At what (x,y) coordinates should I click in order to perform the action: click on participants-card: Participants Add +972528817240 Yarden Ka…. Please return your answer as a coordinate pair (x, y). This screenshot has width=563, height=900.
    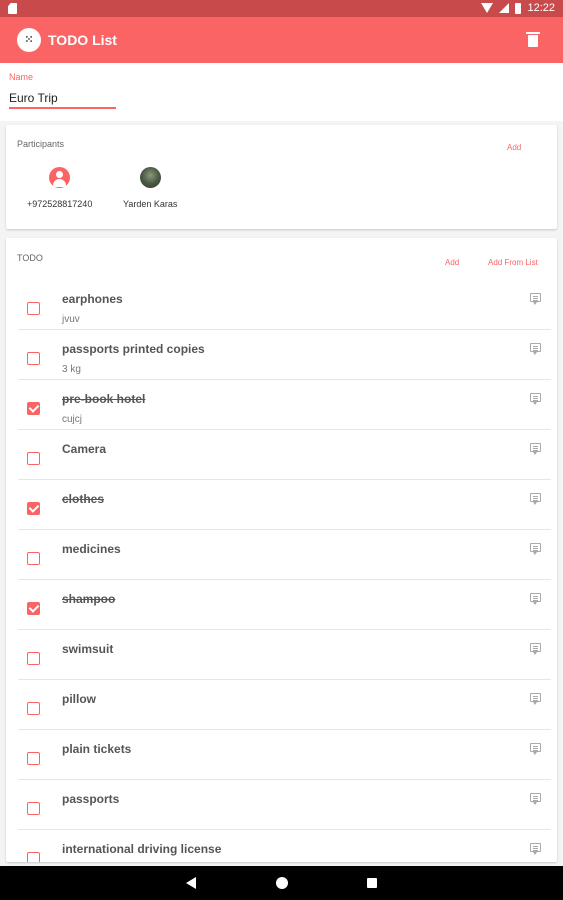
    Looking at the image, I should click on (281, 177).